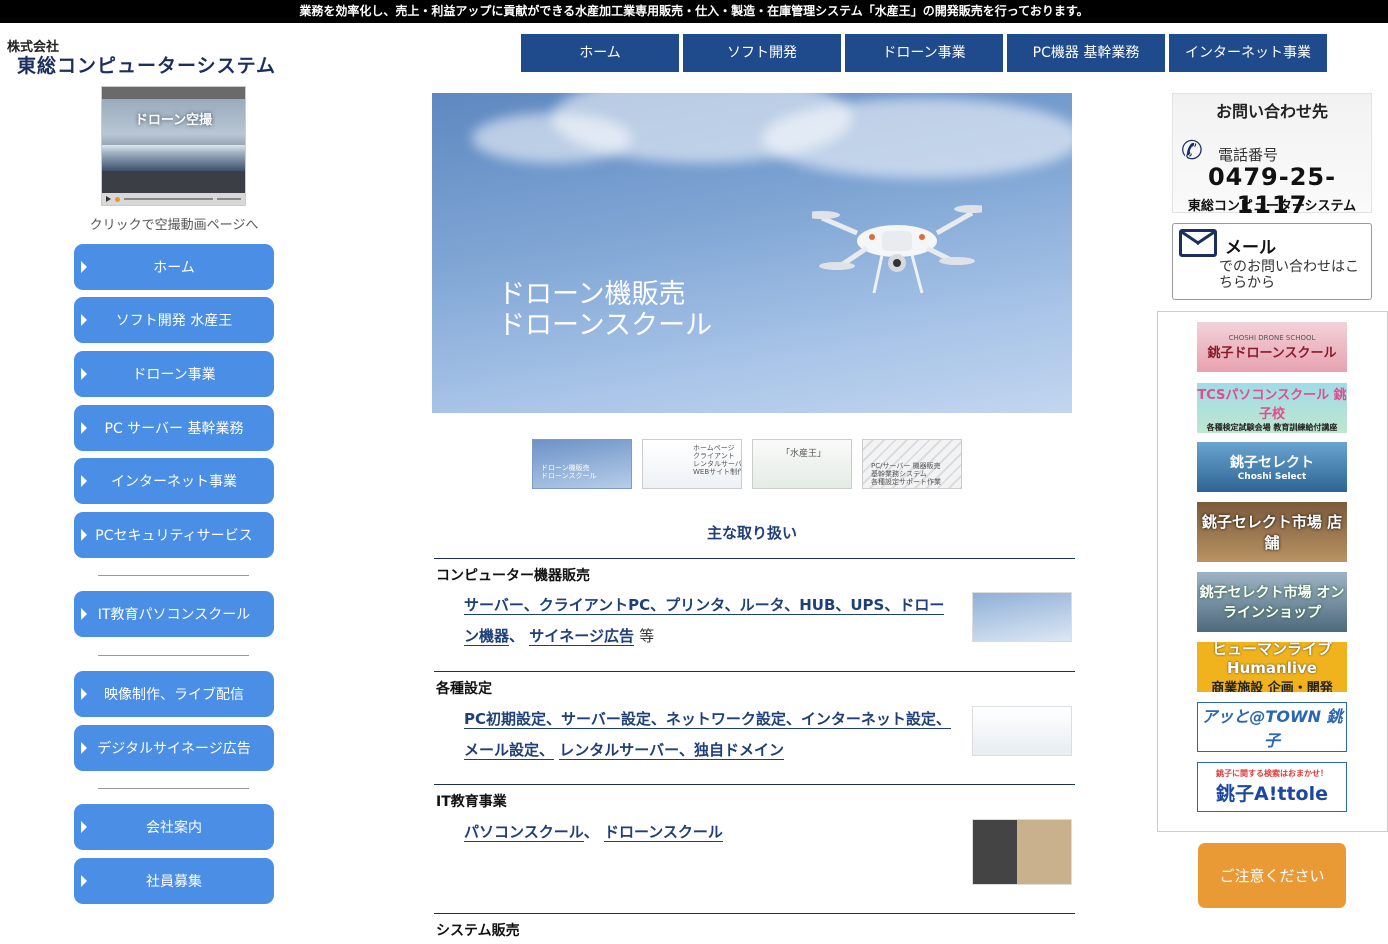  I want to click on caution-button: ご注意ください, so click(1272, 875).